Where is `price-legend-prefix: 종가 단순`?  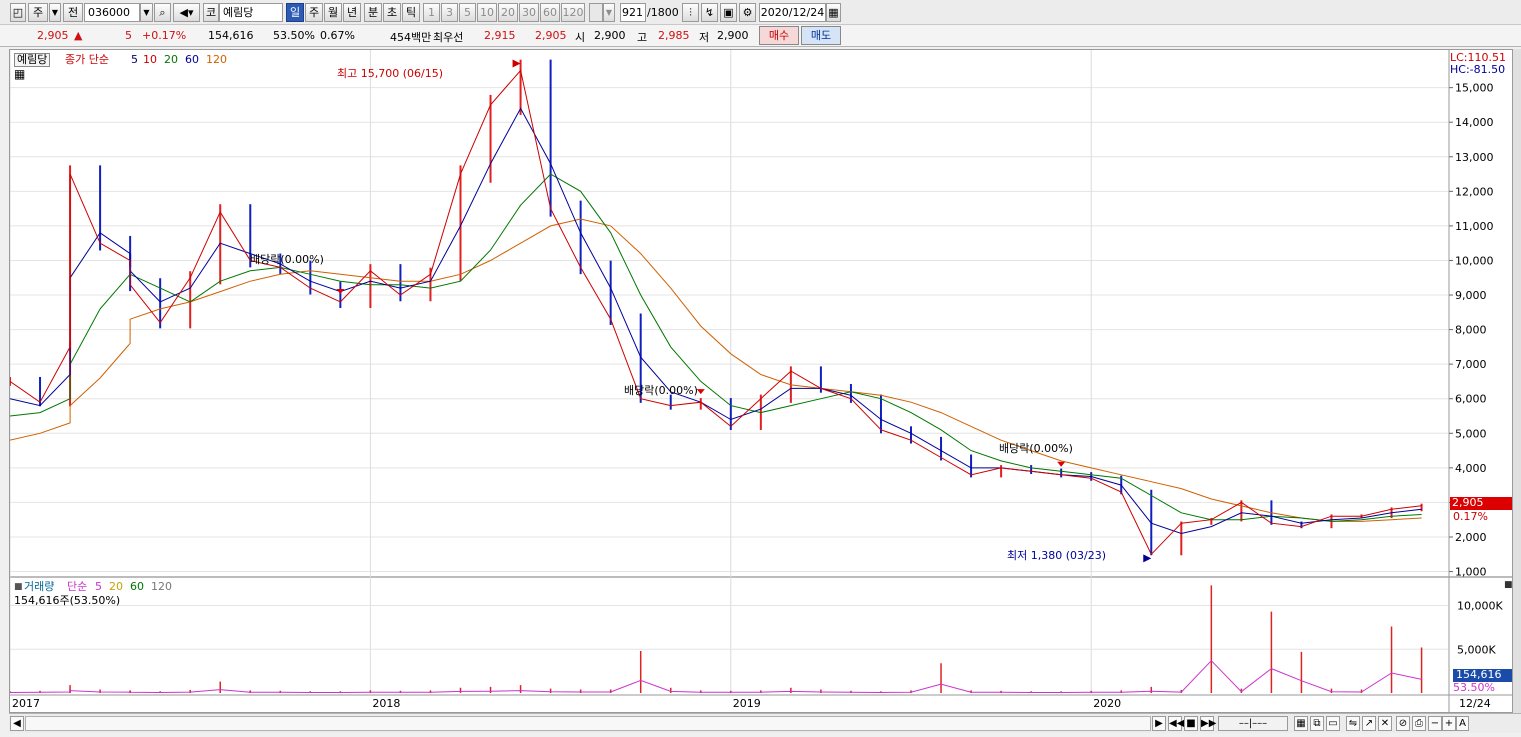
price-legend-prefix: 종가 단순 is located at coordinates (87, 59).